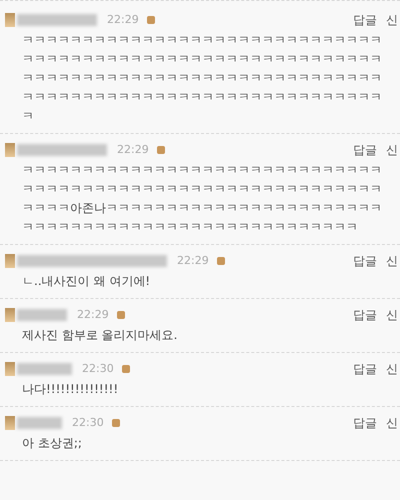  What do you see at coordinates (87, 281) in the screenshot?
I see `comment-text: ㄴ..내사진이 왜 여기에!` at bounding box center [87, 281].